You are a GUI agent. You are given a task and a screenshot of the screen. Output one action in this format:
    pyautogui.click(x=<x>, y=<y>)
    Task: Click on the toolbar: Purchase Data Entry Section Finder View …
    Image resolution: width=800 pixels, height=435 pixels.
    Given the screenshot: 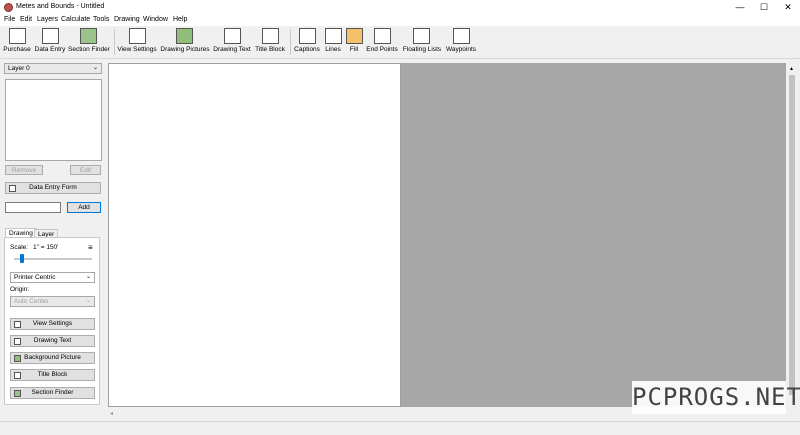 What is the action you would take?
    pyautogui.click(x=400, y=42)
    